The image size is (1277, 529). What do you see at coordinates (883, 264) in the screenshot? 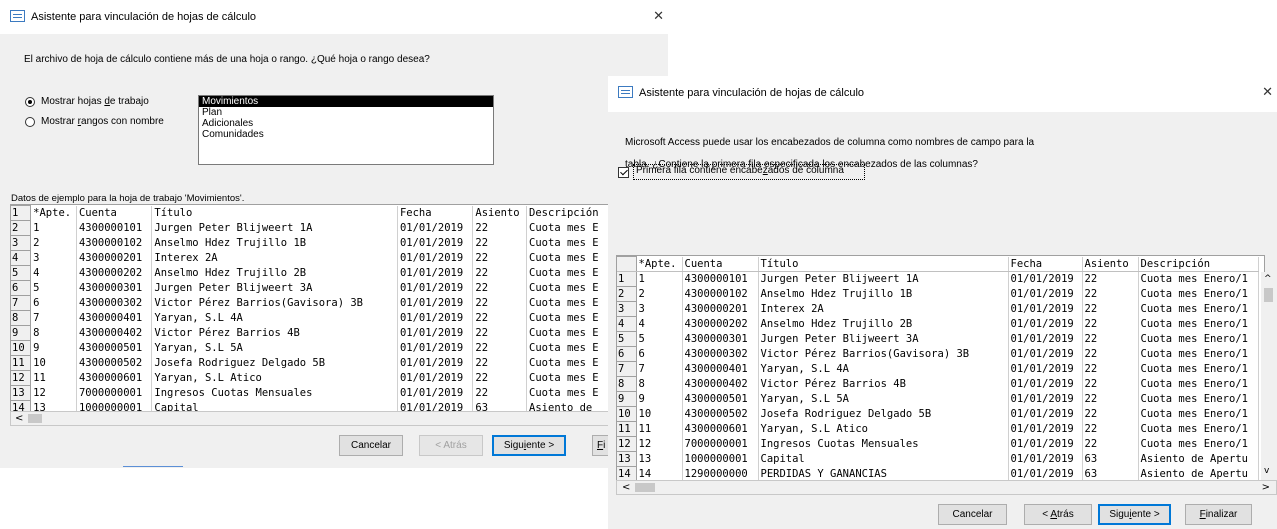
I see `column-header: Título` at bounding box center [883, 264].